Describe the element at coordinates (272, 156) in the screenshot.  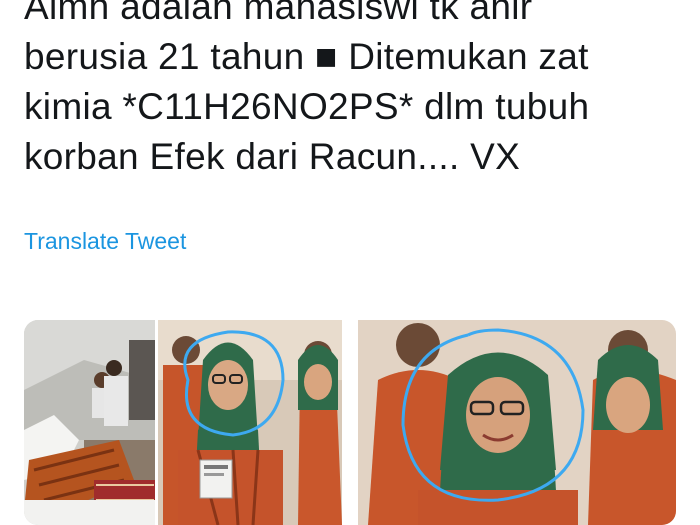
I see `tweet-text-line-4: korban Efek dari Racun.... VX` at that location.